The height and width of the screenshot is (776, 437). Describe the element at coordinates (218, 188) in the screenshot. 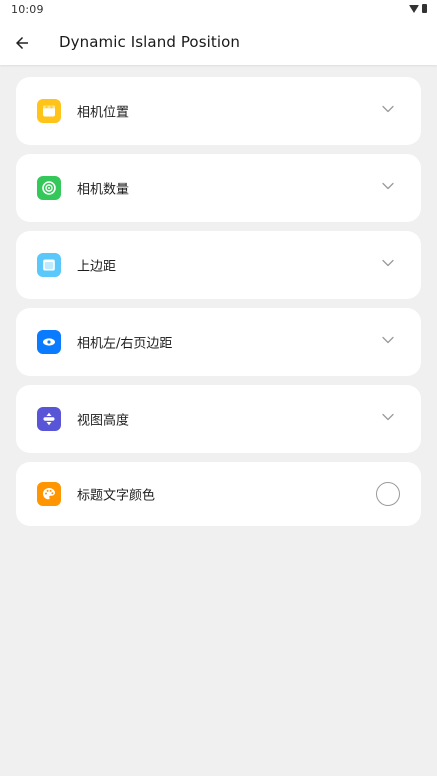

I see `setting-camera-count: 相机数量` at that location.